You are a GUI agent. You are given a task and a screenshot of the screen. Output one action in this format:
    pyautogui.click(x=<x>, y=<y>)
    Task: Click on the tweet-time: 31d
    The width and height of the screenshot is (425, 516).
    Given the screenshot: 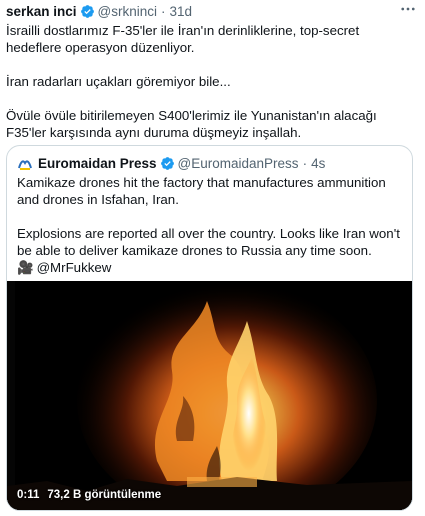 What is the action you would take?
    pyautogui.click(x=181, y=11)
    